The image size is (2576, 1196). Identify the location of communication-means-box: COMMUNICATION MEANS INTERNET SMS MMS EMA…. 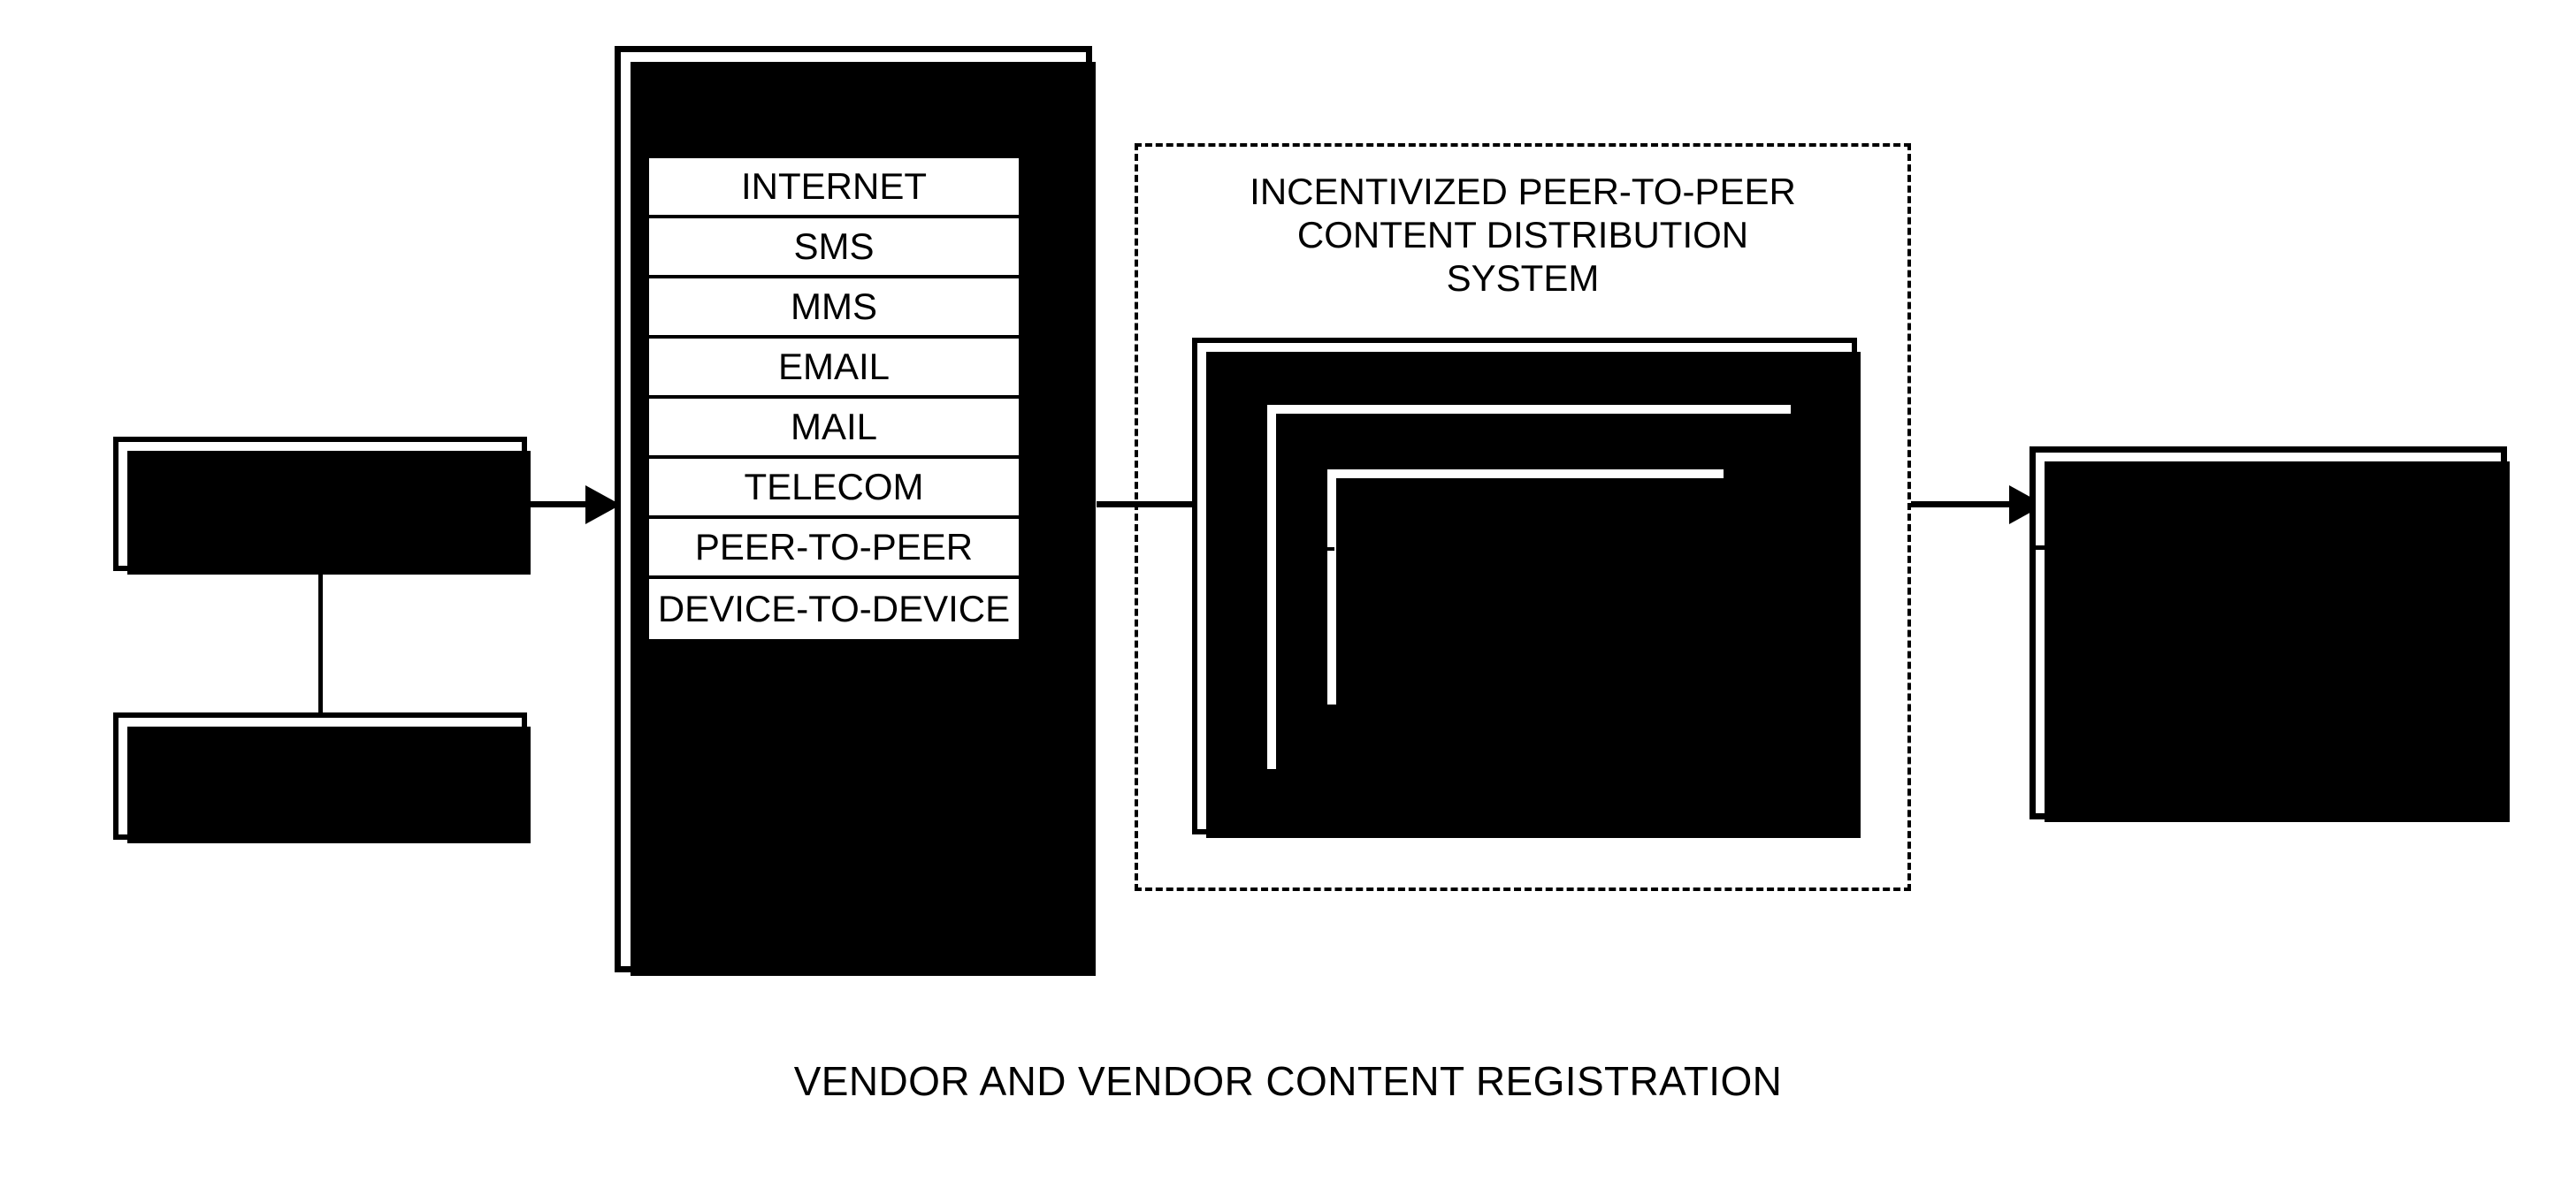
(855, 511).